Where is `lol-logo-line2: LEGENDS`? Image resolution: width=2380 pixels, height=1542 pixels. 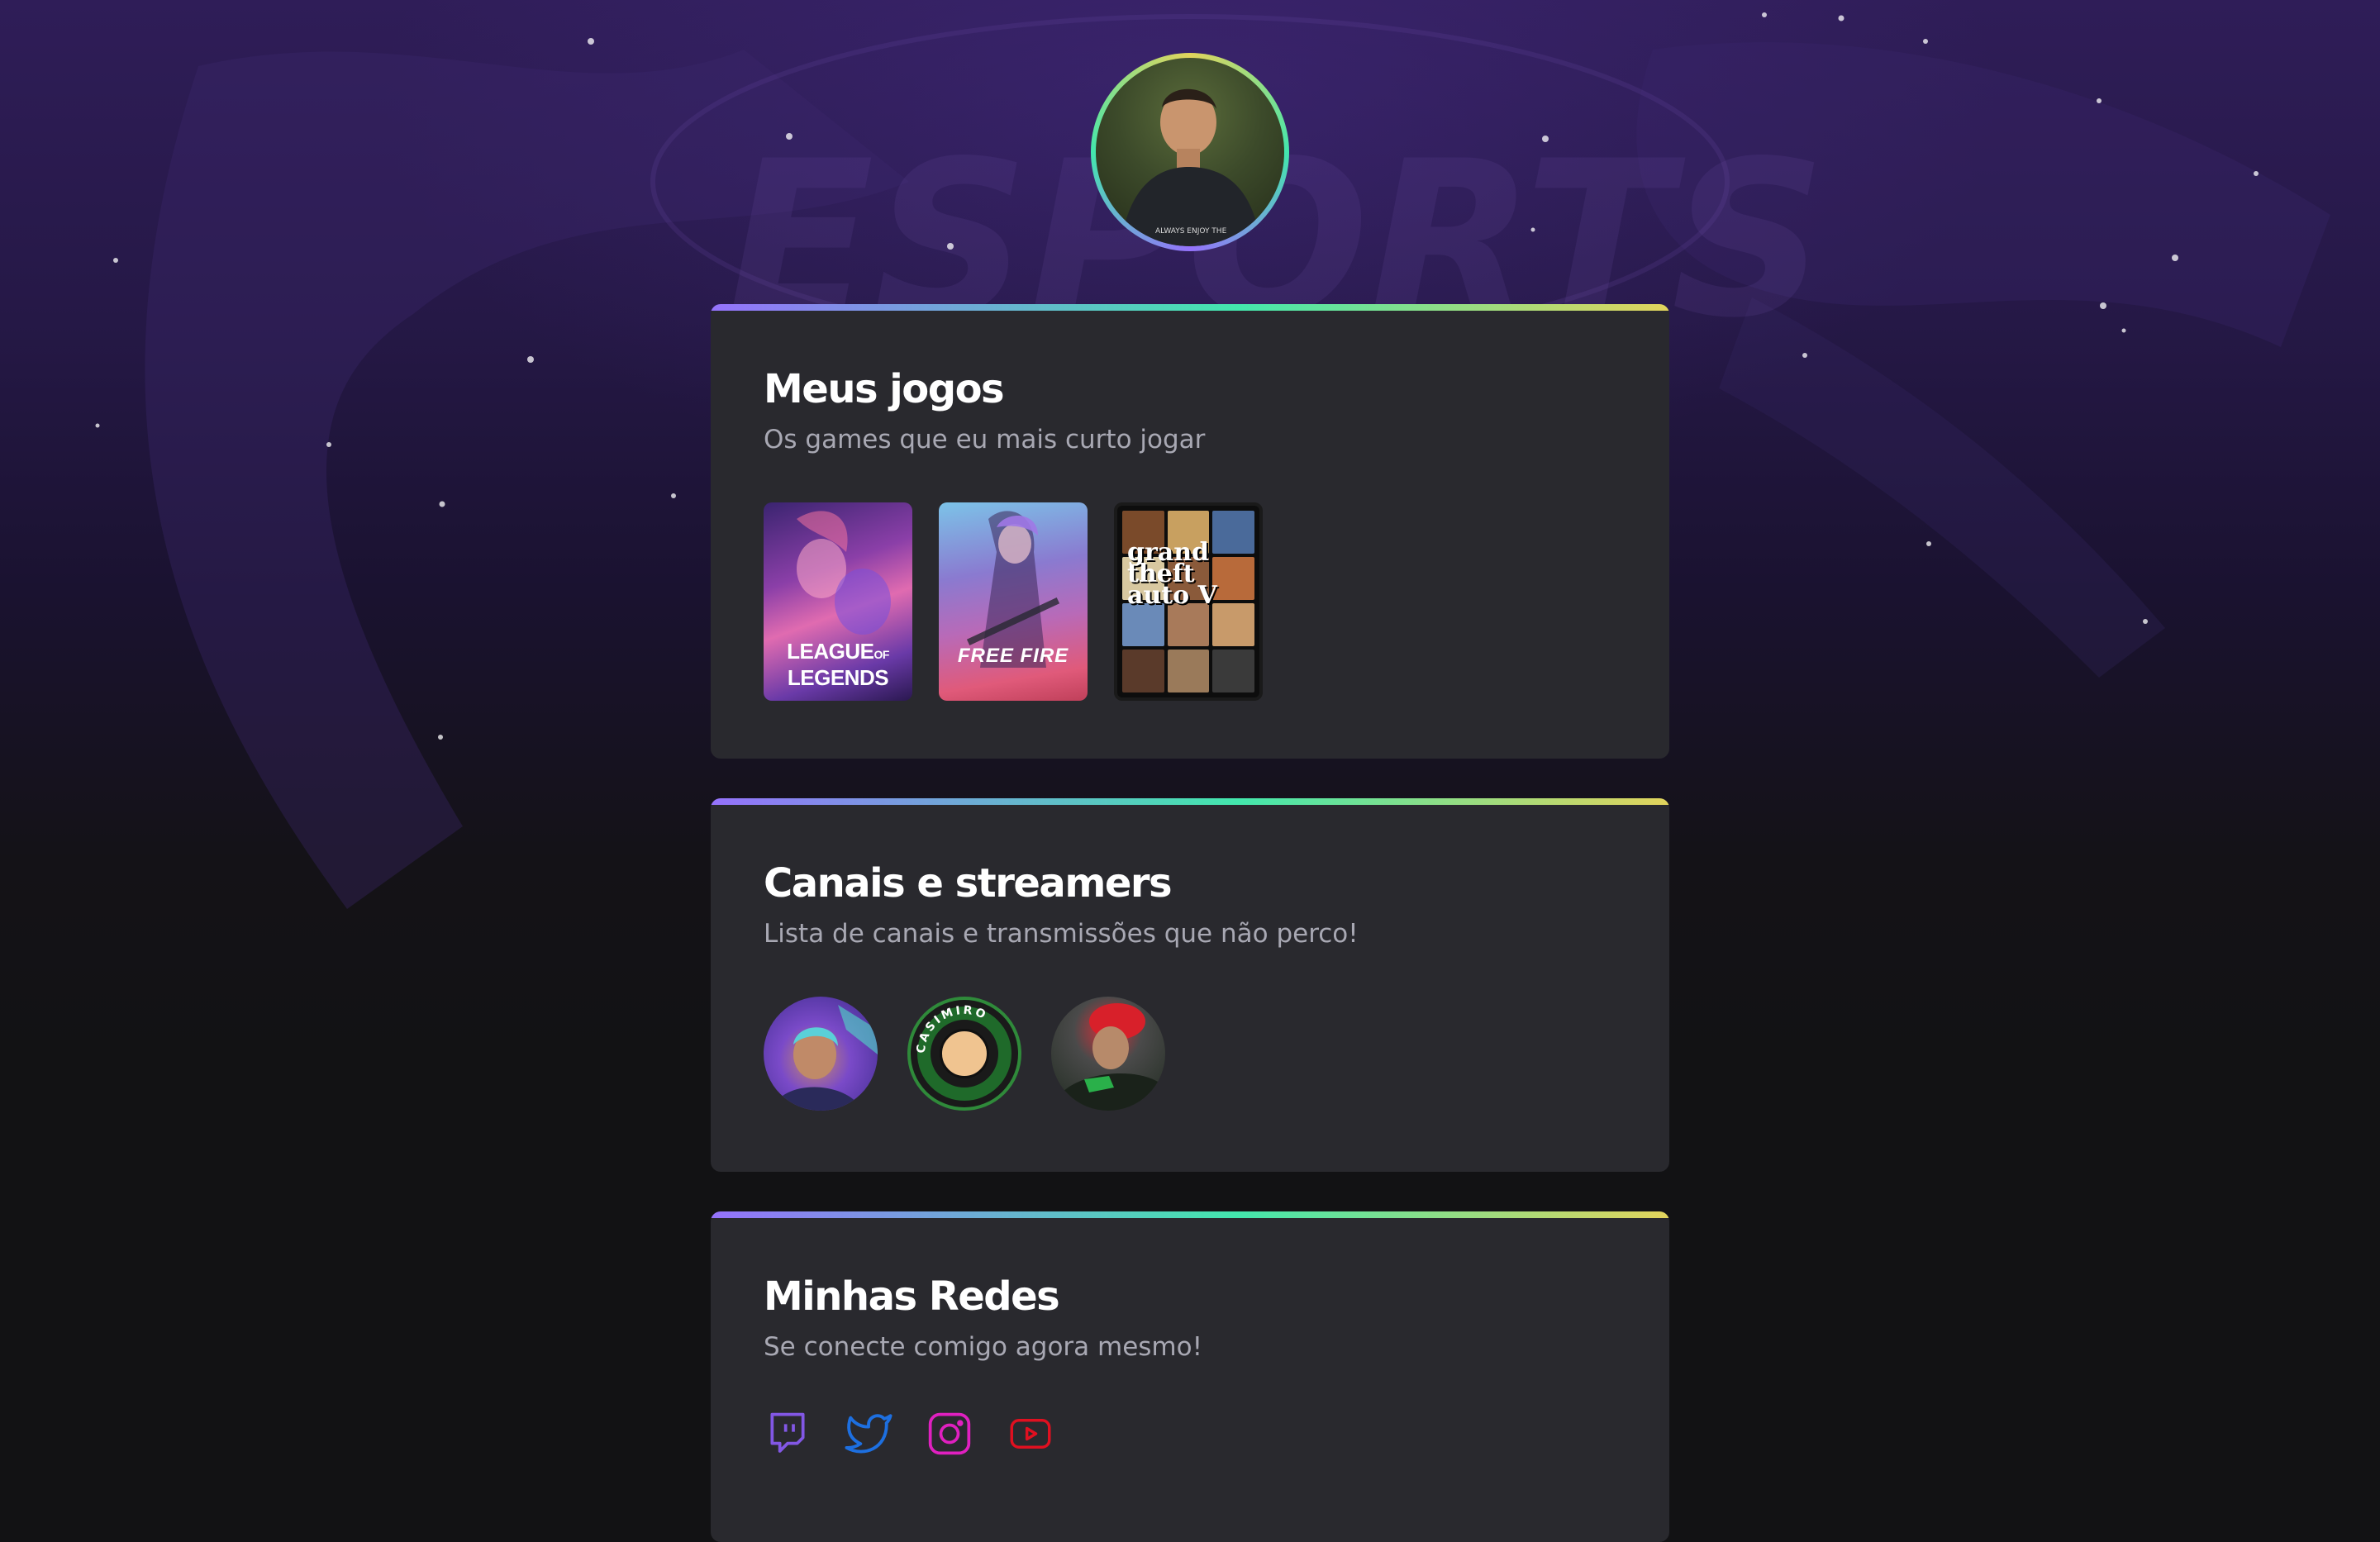 lol-logo-line2: LEGENDS is located at coordinates (838, 677).